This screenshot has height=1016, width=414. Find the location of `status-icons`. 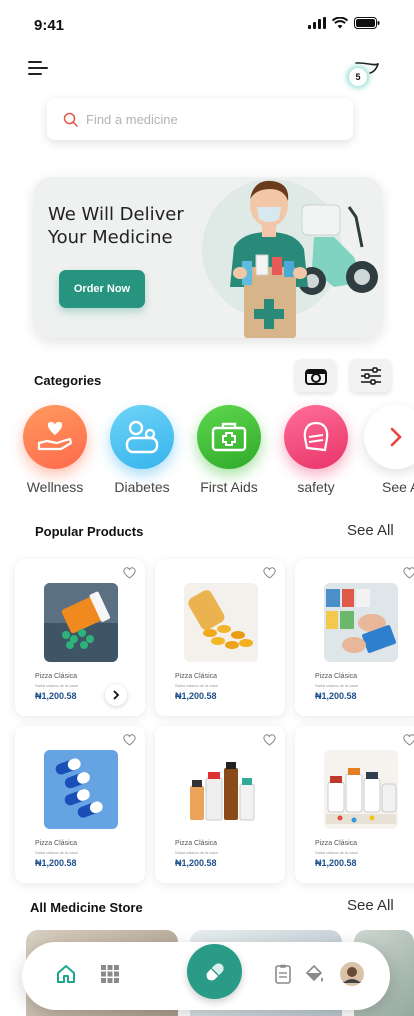

status-icons is located at coordinates (344, 23).